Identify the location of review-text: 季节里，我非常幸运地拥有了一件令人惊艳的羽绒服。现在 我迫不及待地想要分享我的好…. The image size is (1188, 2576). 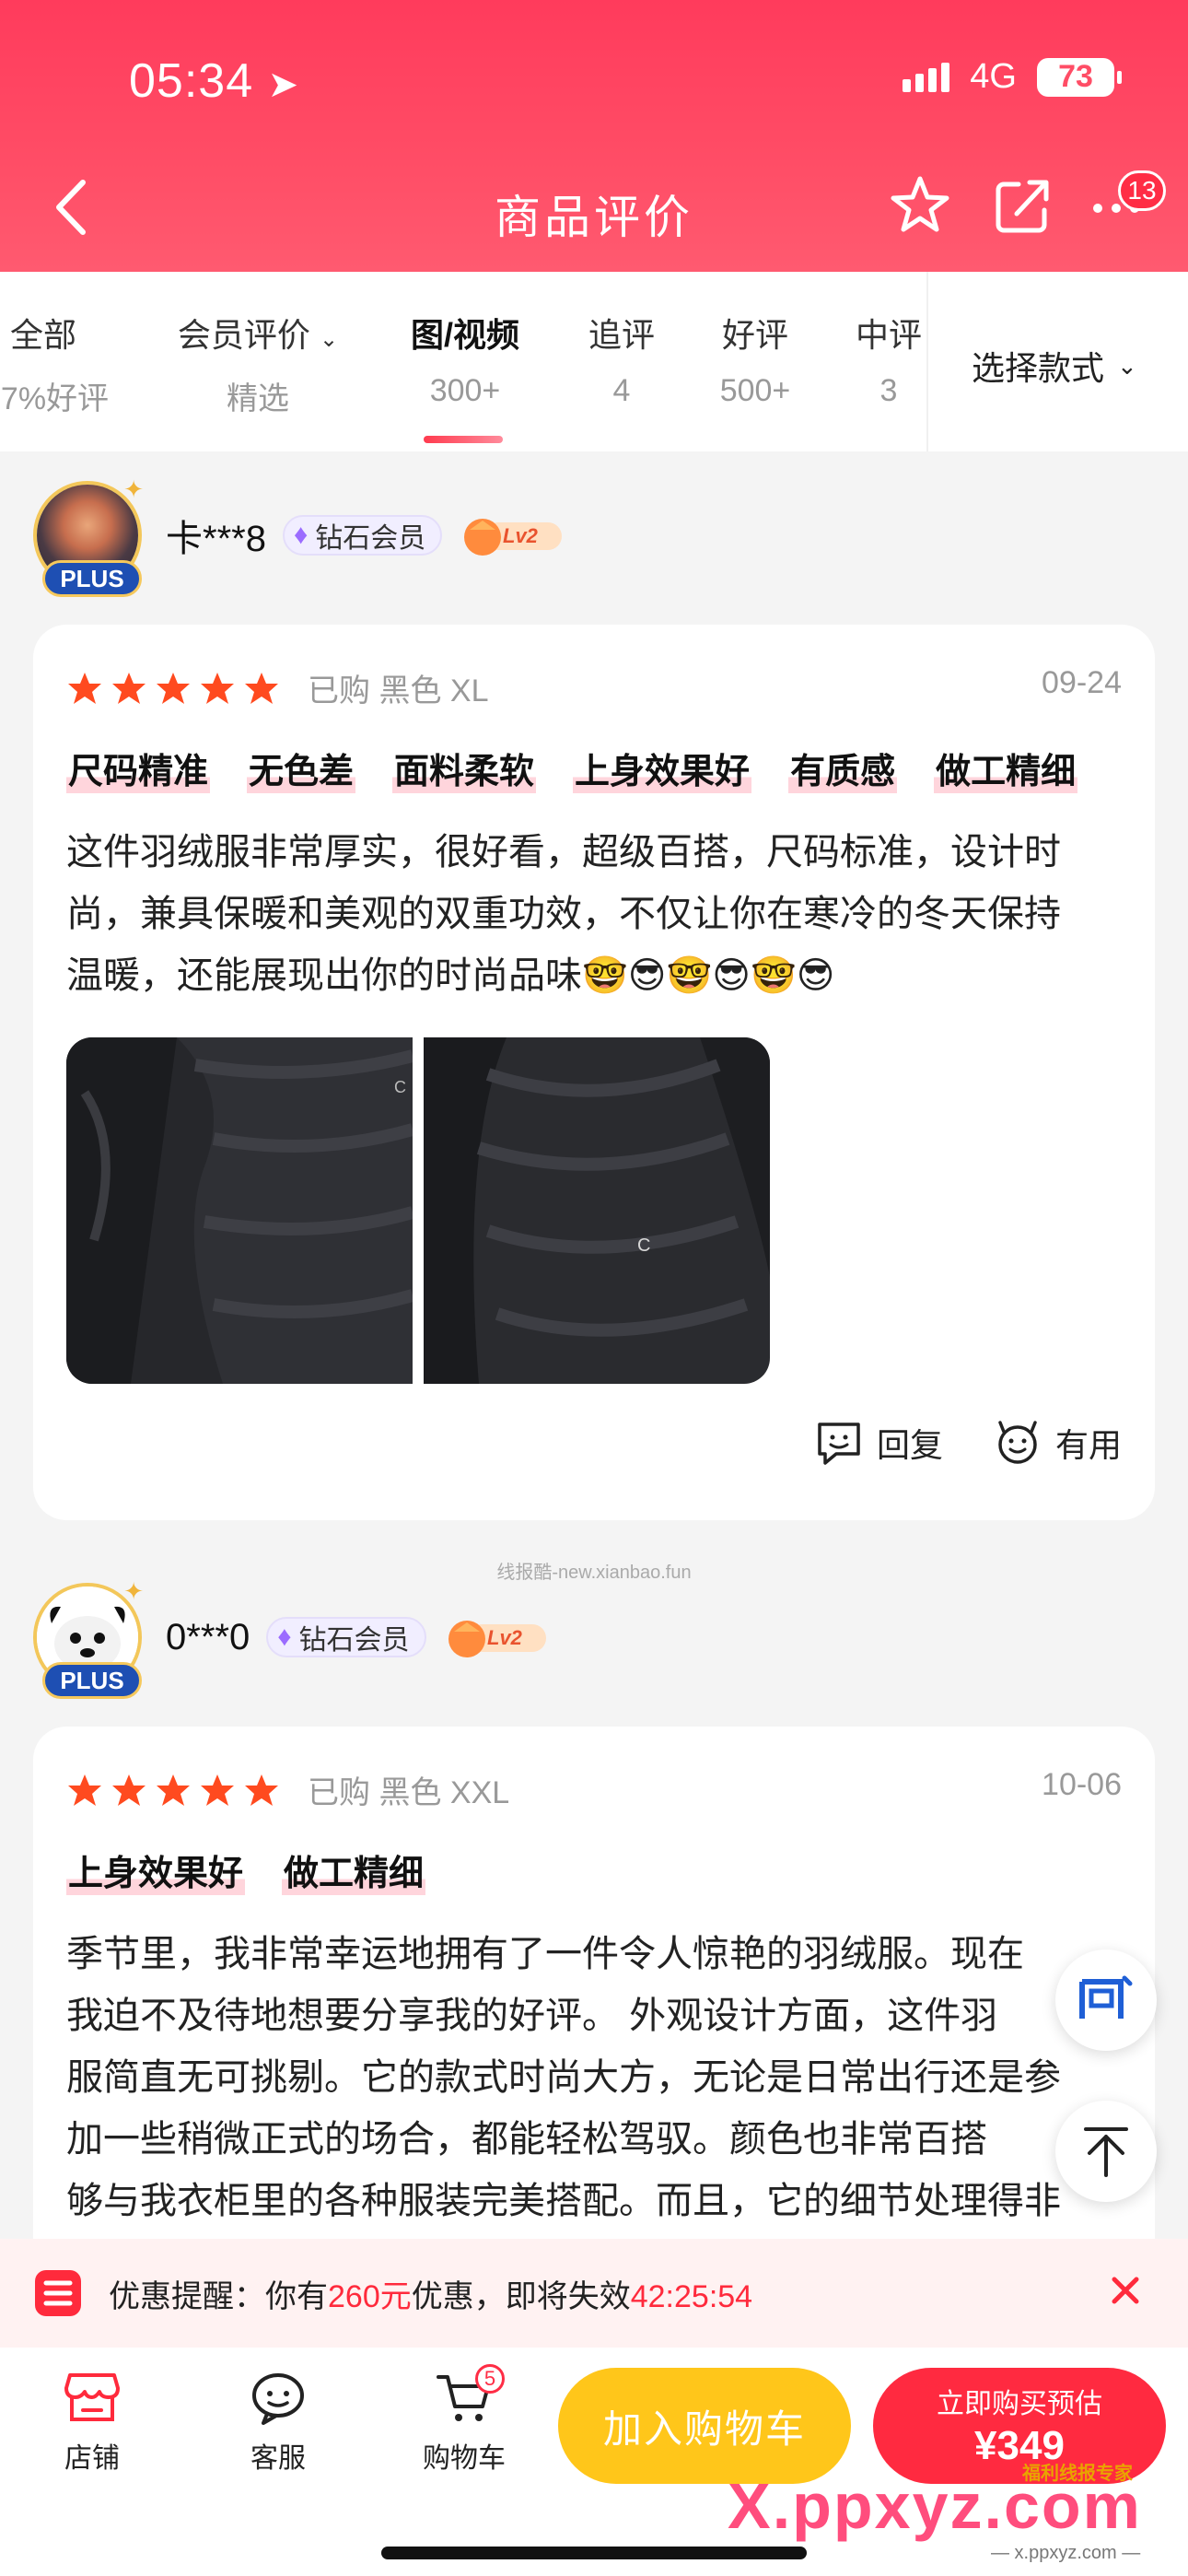
(594, 2078).